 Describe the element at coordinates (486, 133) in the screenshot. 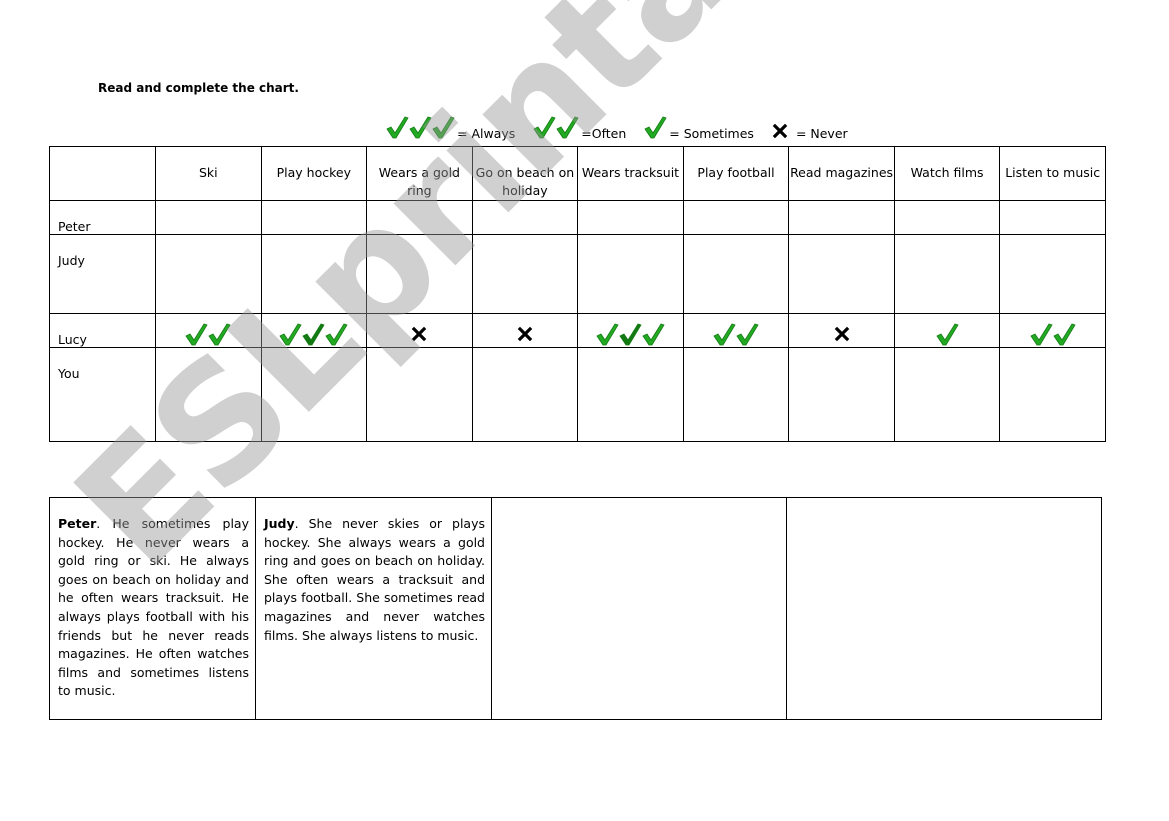

I see `legend-always-label: = Always` at that location.